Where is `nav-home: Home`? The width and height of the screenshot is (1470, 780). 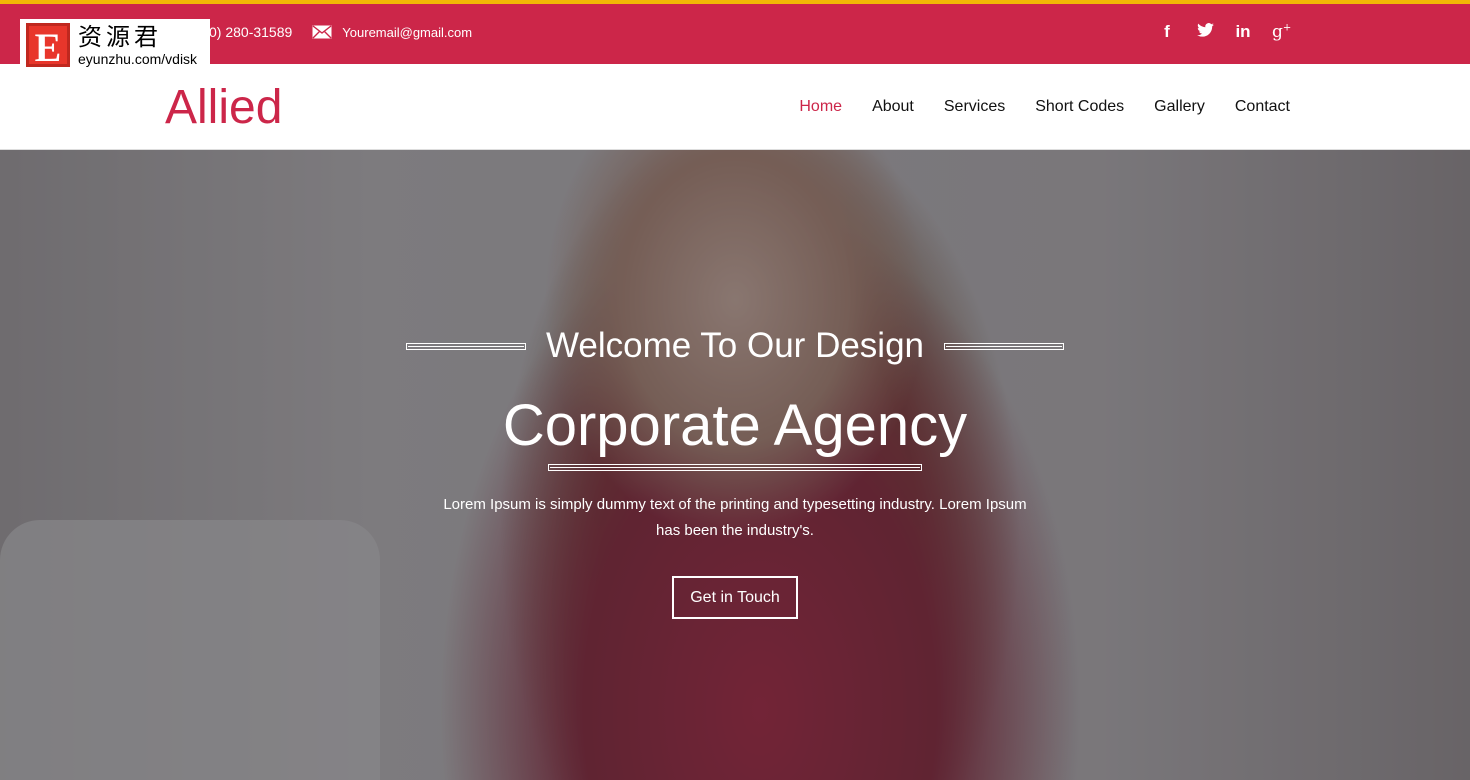
nav-home: Home is located at coordinates (820, 107).